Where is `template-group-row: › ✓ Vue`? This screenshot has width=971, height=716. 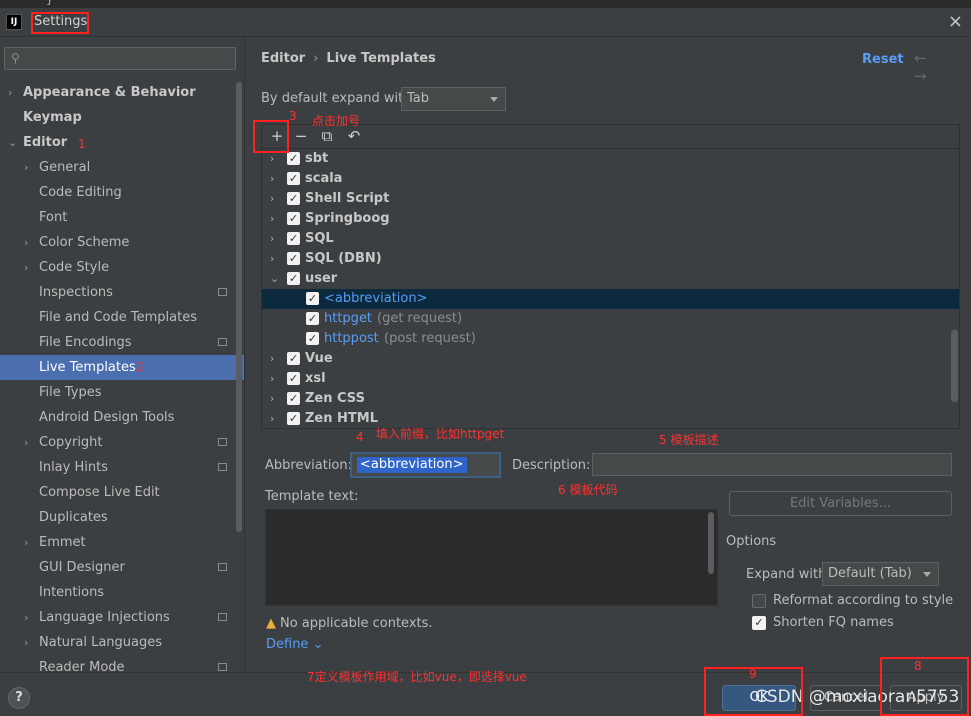 template-group-row: › ✓ Vue is located at coordinates (610, 359).